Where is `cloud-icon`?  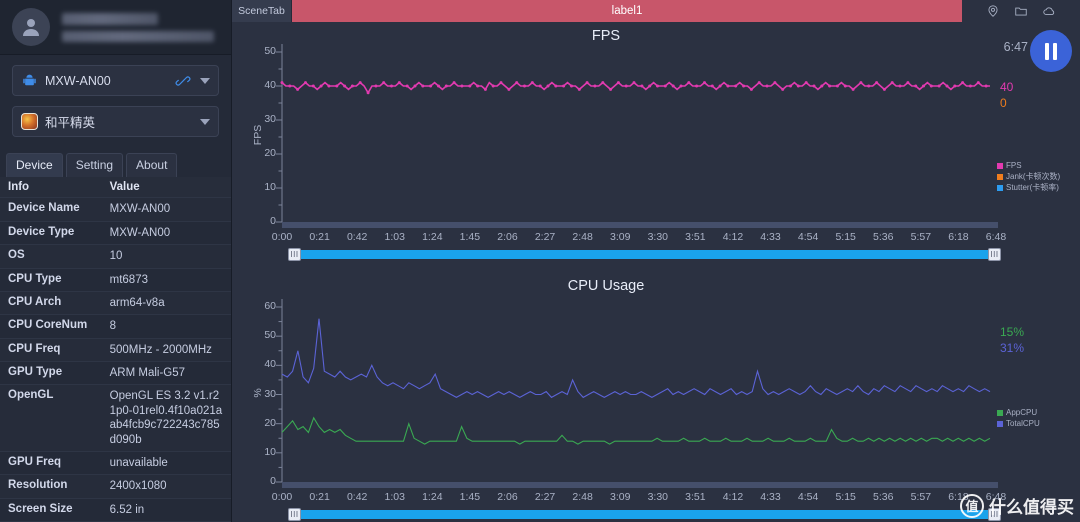
cloud-icon is located at coordinates (1049, 11).